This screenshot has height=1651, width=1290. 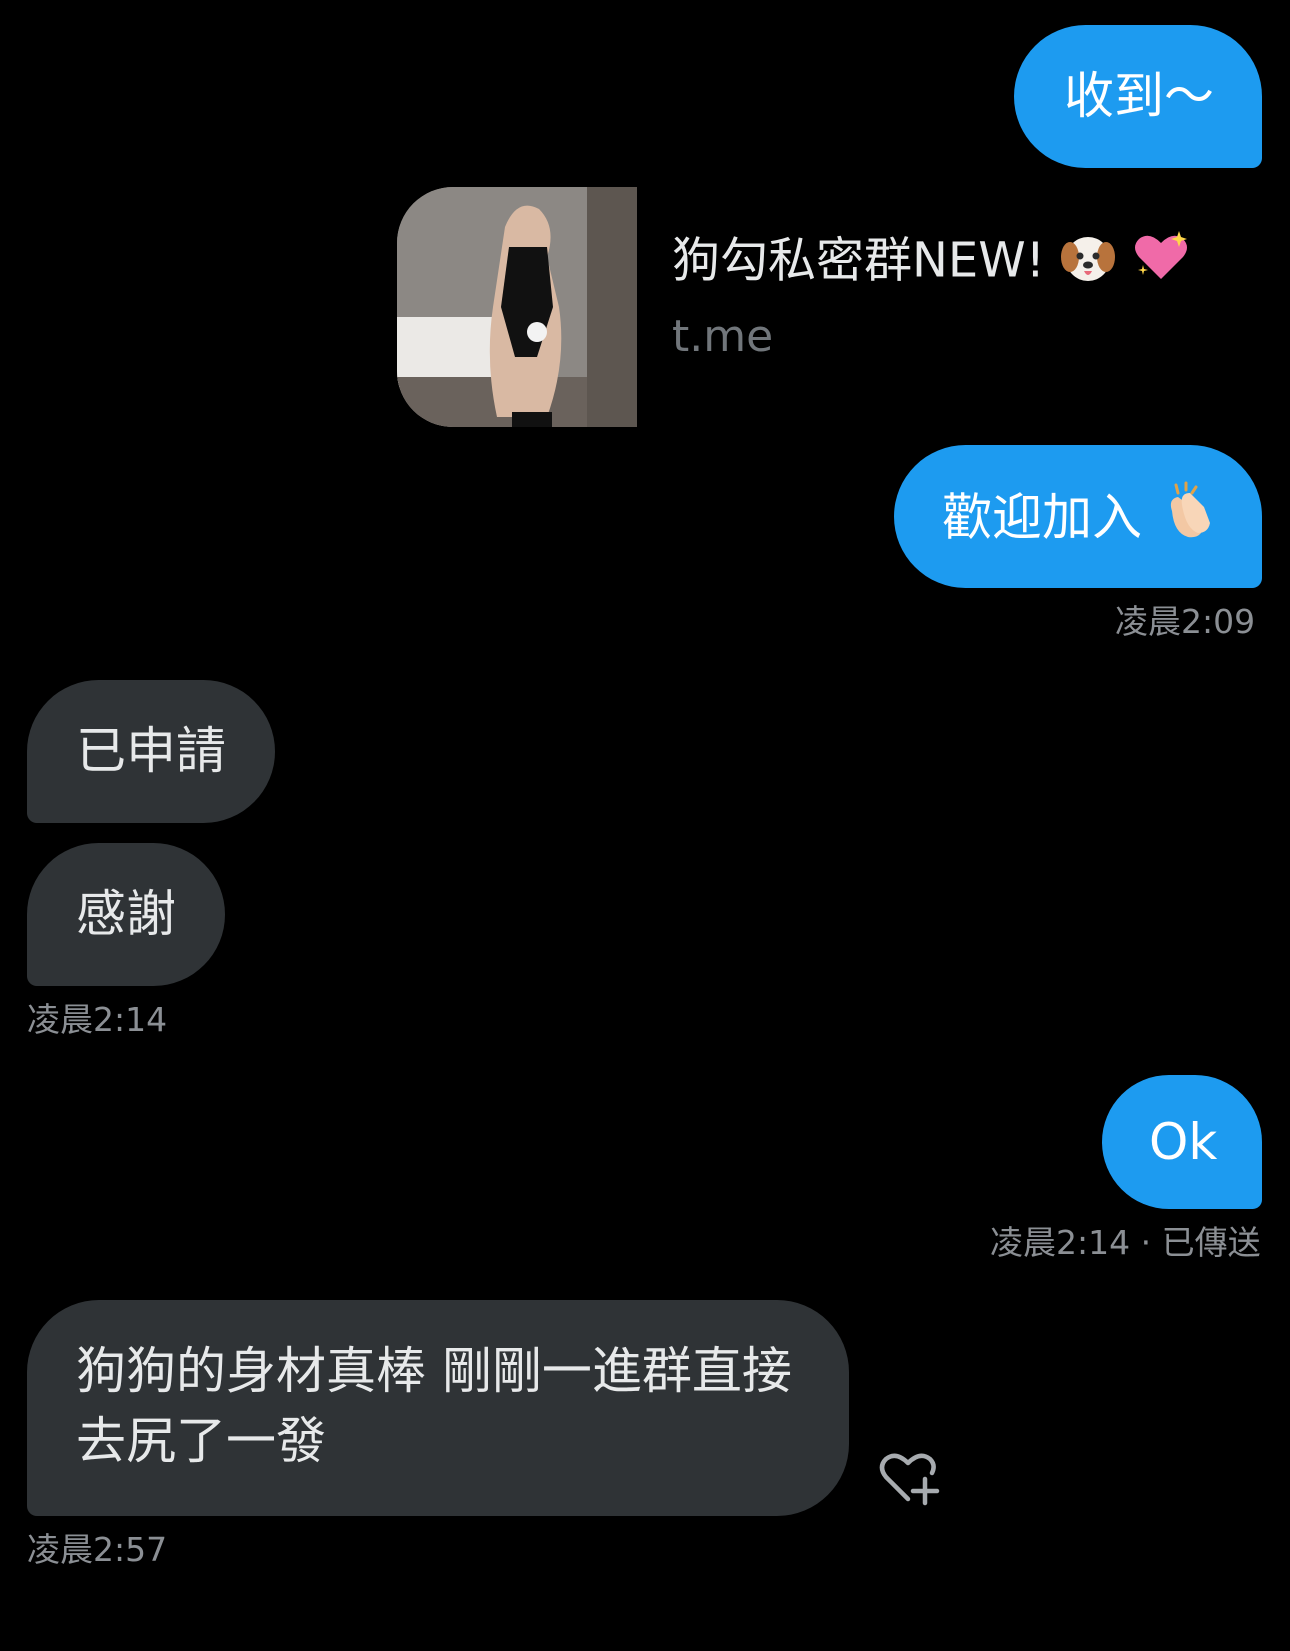 What do you see at coordinates (438, 1408) in the screenshot?
I see `received-message-bubble: 狗狗的身材真棒 剛剛一進群直接 去尻了一發` at bounding box center [438, 1408].